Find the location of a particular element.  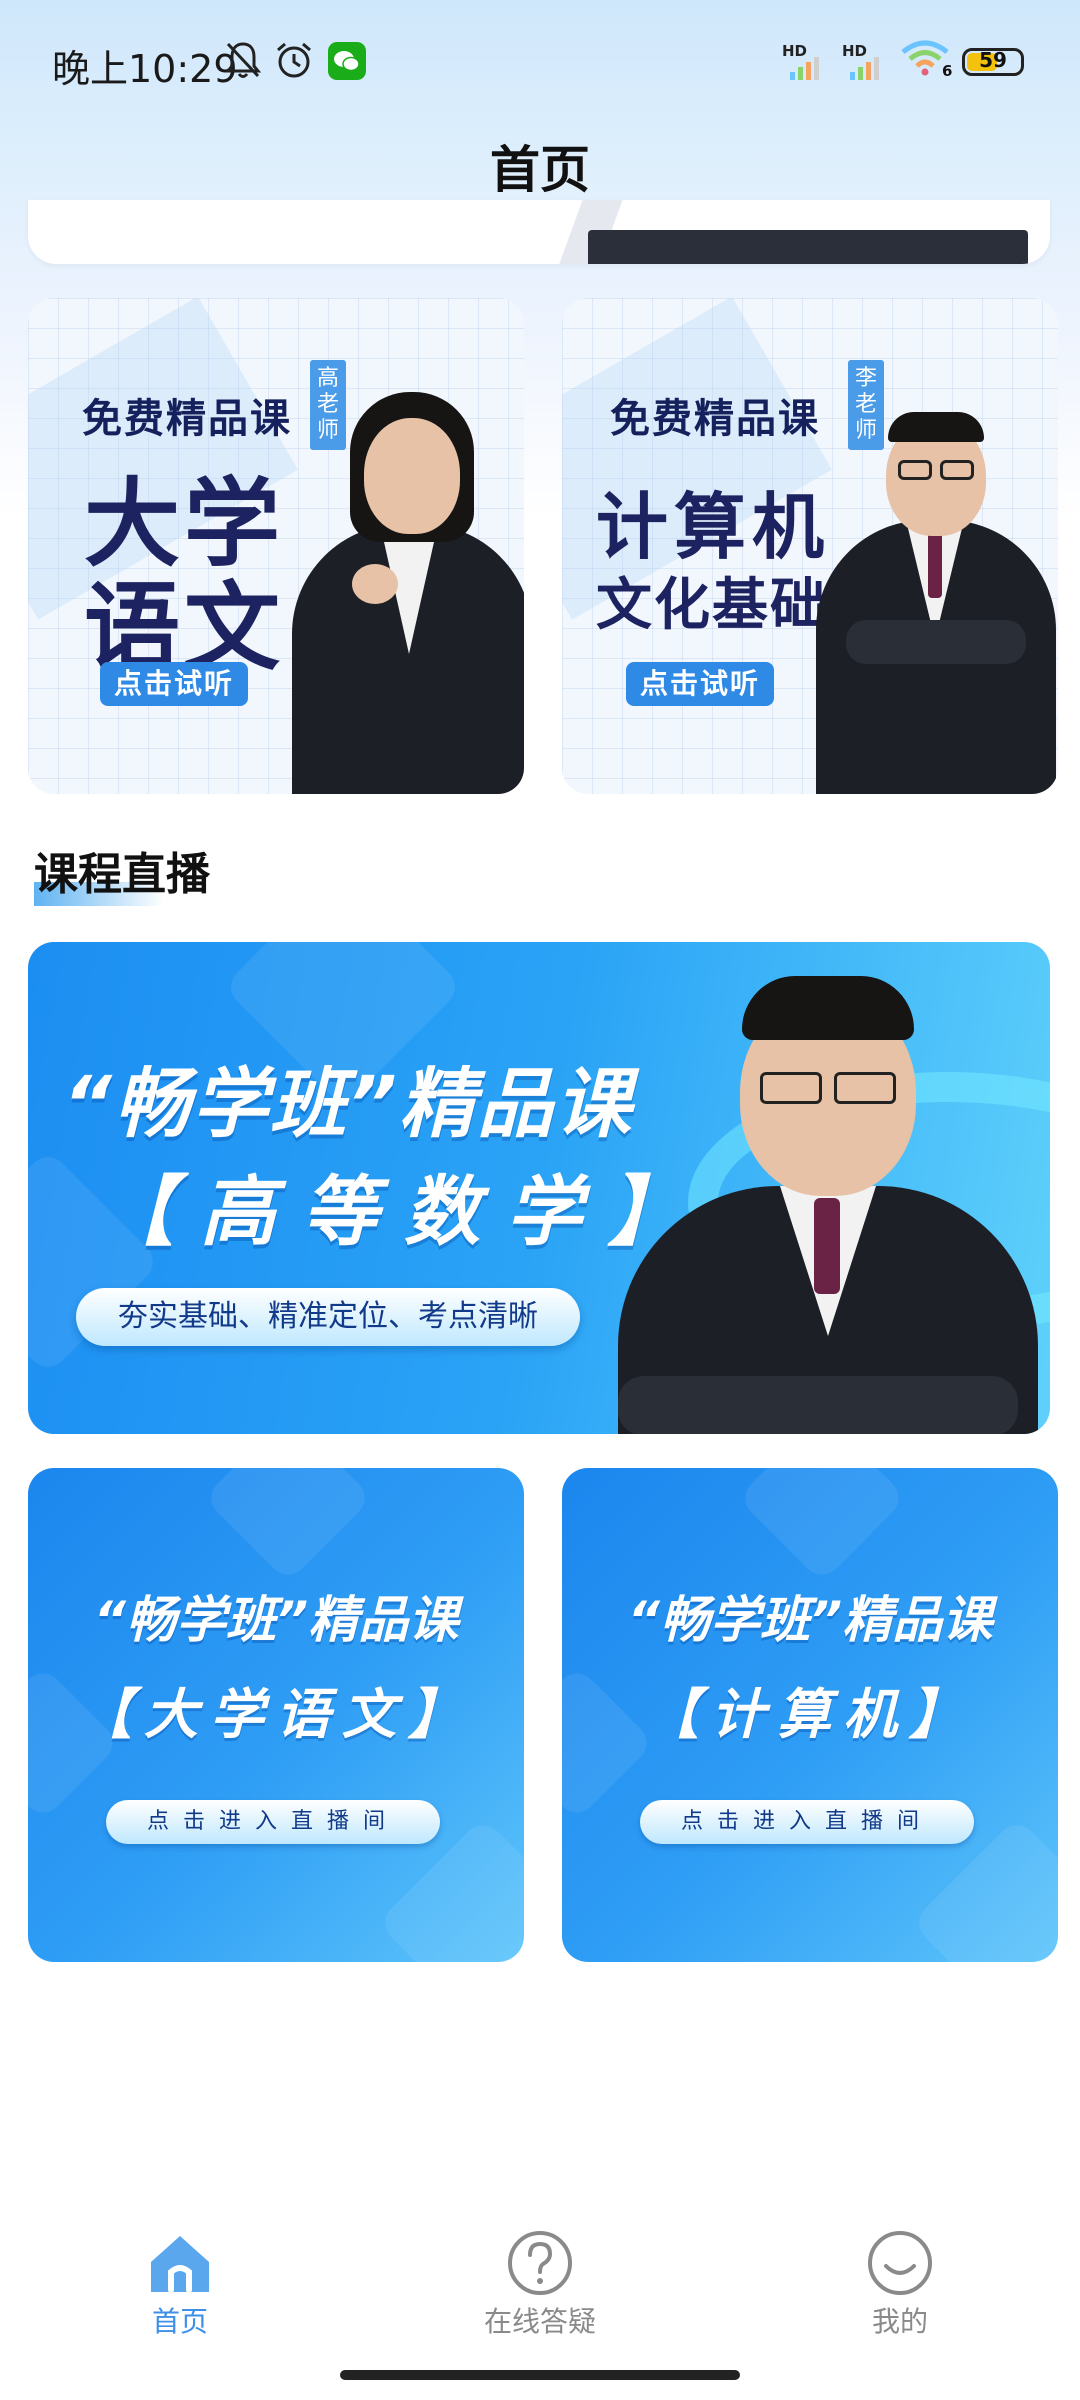

wifi-icon: 6 is located at coordinates (928, 62).